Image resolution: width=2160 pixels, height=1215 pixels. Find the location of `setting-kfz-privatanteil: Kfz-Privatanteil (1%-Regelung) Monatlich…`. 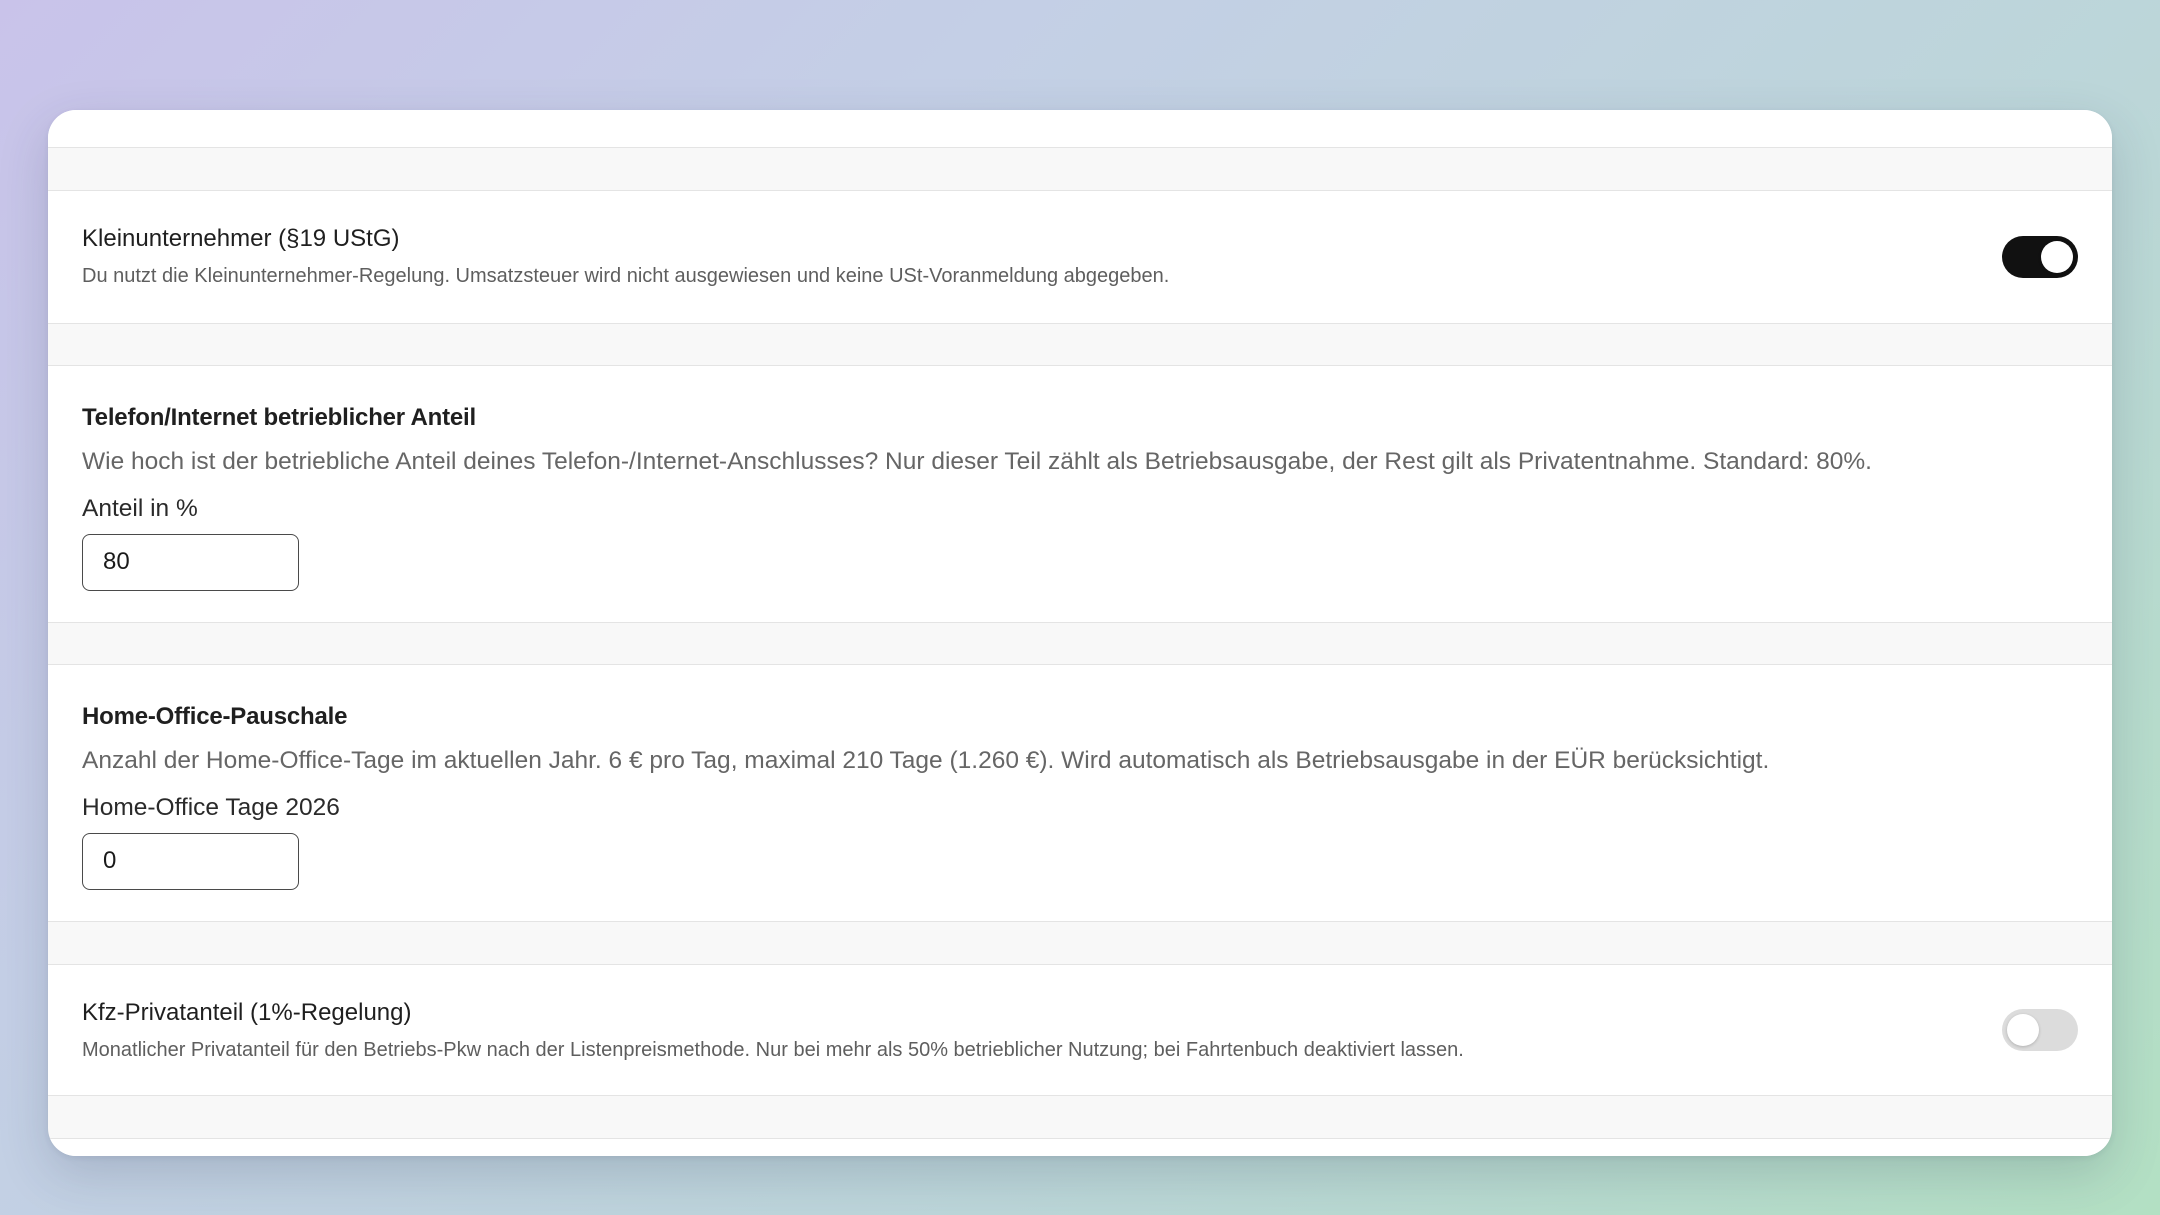

setting-kfz-privatanteil: Kfz-Privatanteil (1%-Regelung) Monatlich… is located at coordinates (1080, 1030).